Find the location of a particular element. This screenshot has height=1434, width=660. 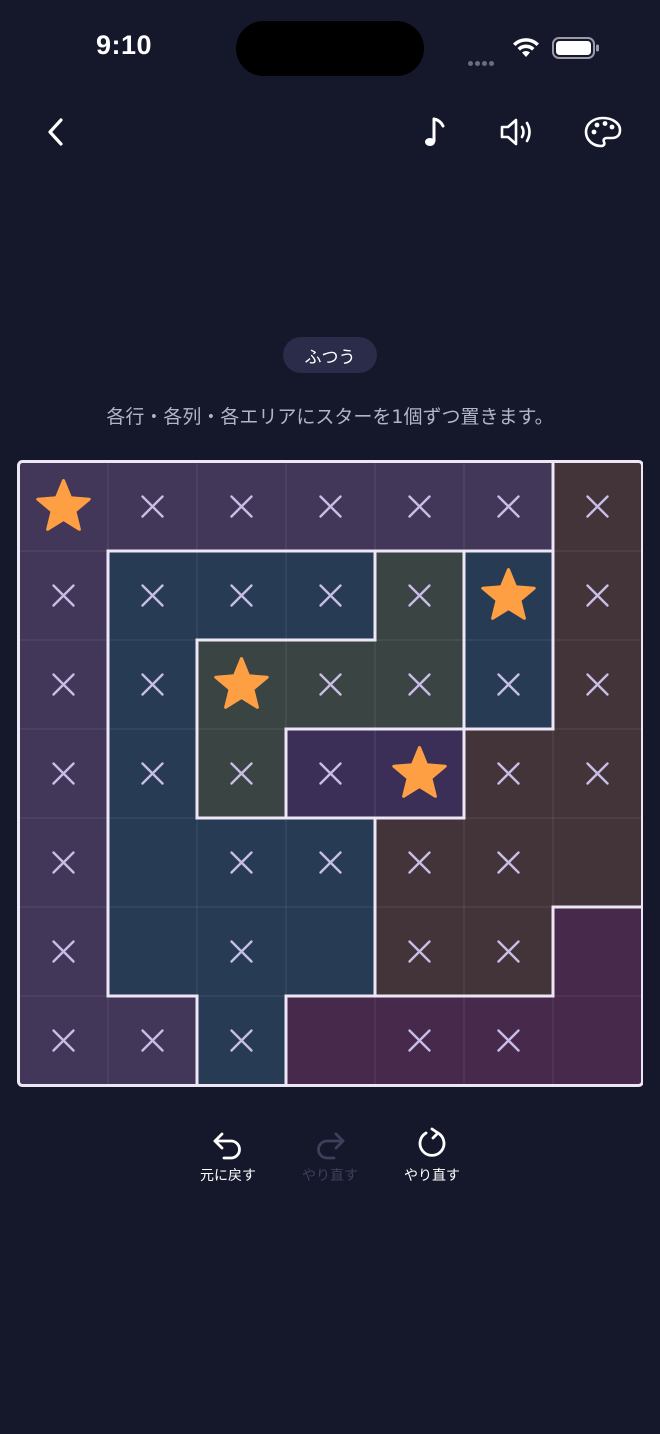

undo-icon is located at coordinates (227, 1146).